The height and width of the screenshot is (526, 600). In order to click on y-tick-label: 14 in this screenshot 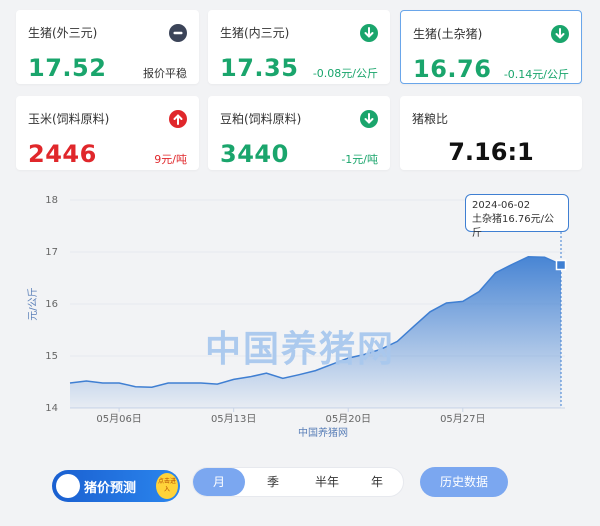, I will do `click(51, 408)`.